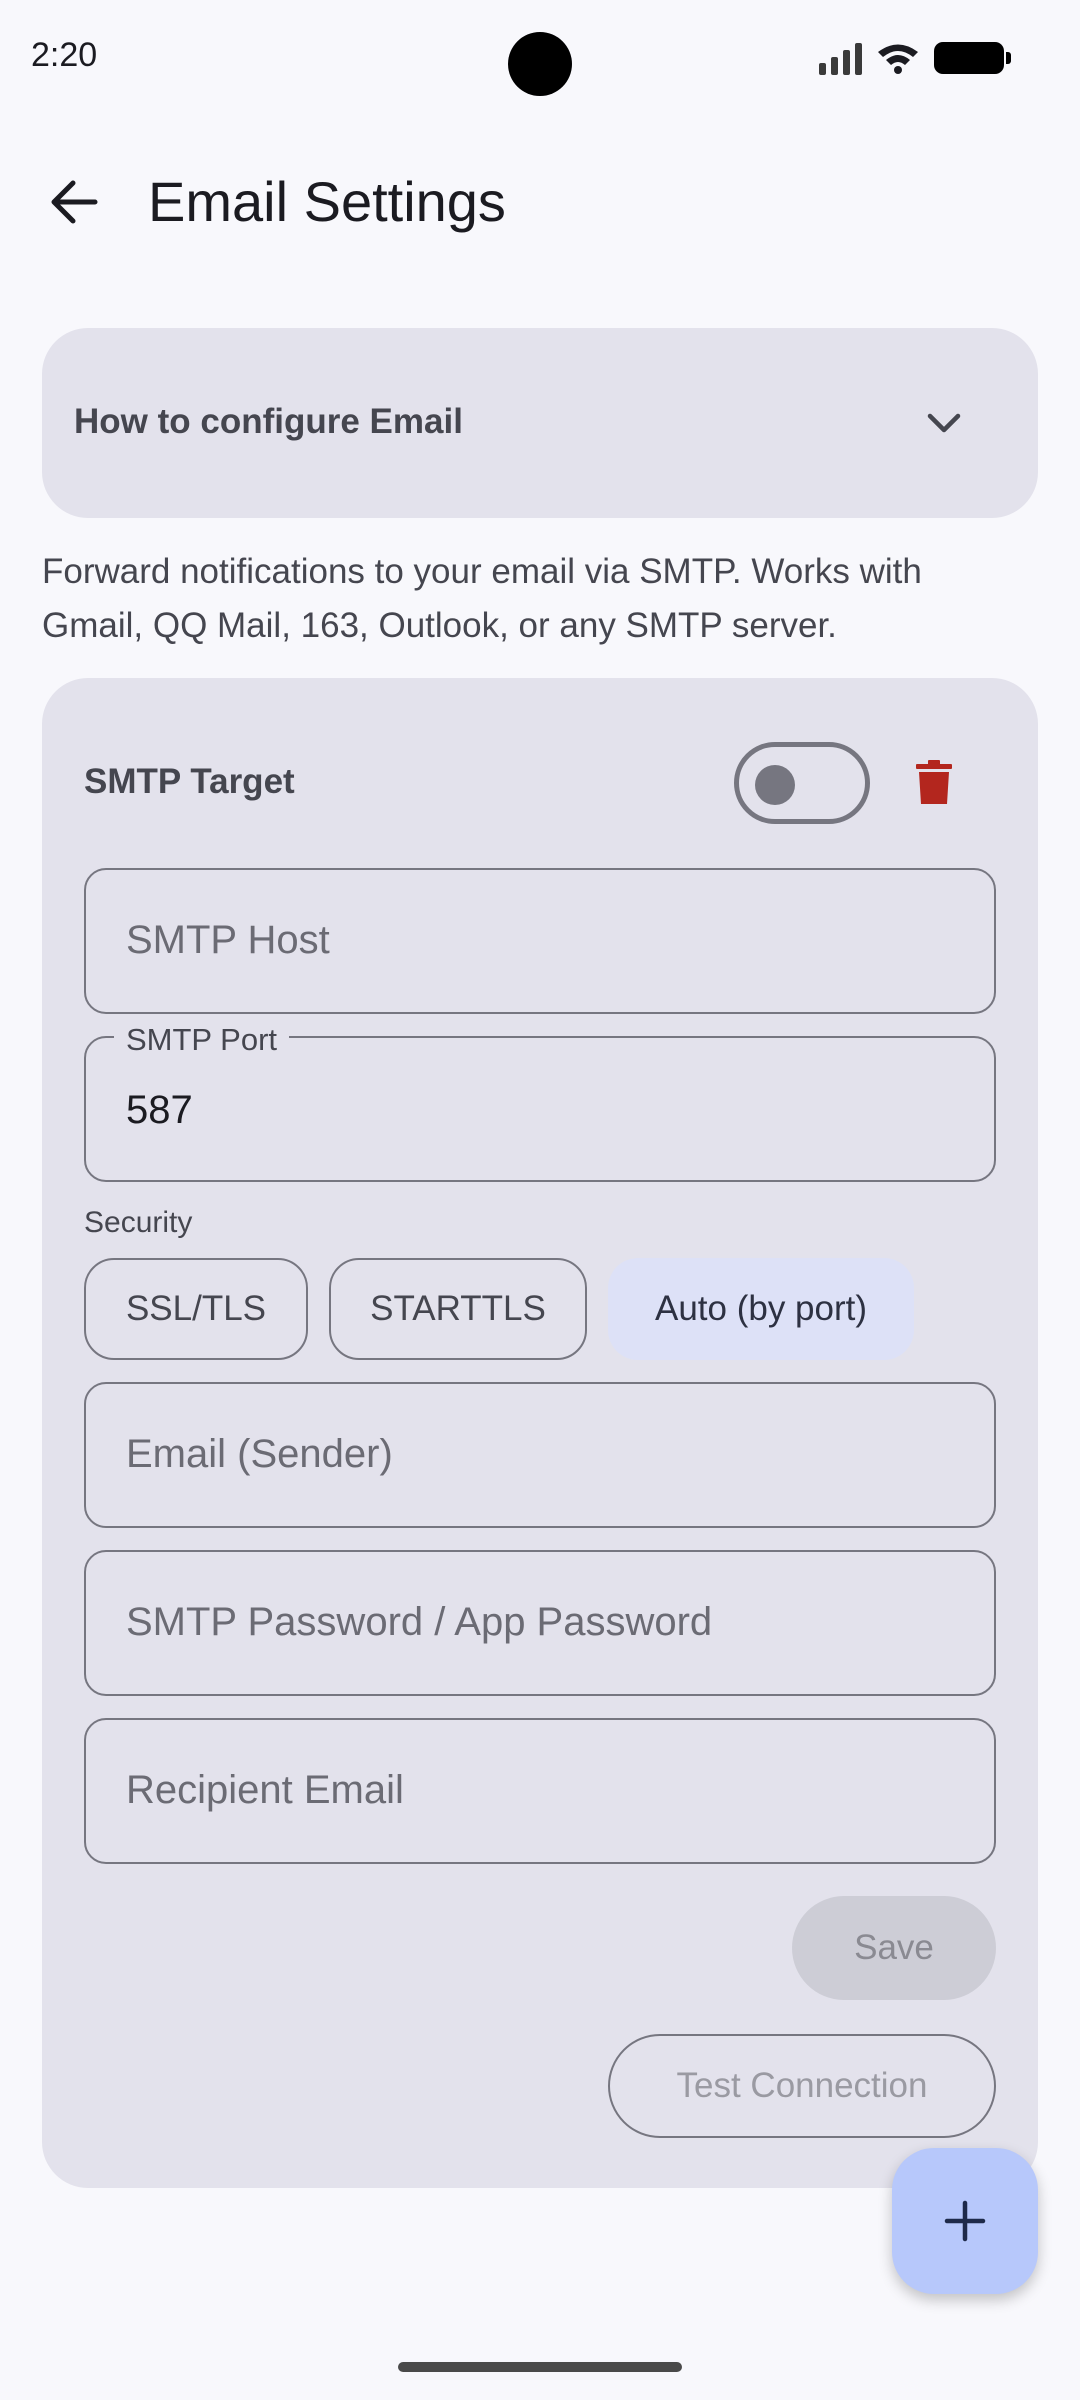  I want to click on smtp-port-field: SMTP Port 587, so click(540, 1102).